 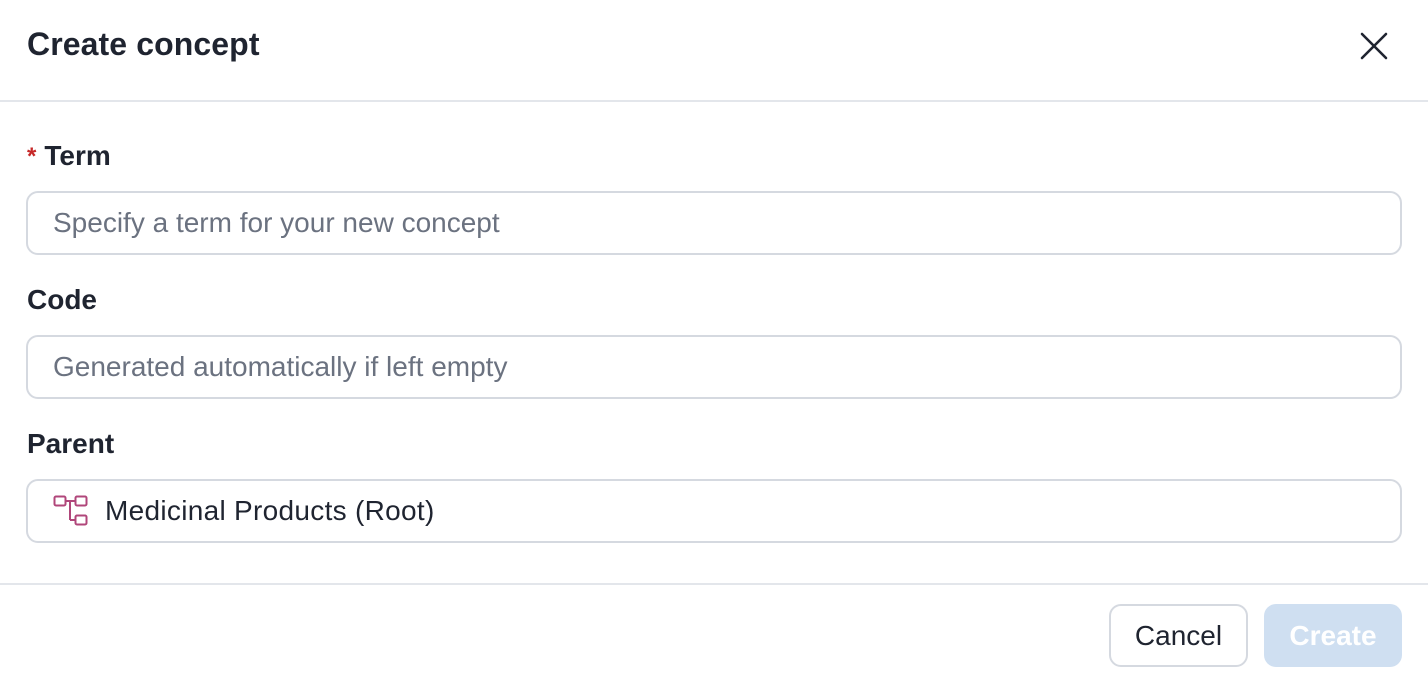 What do you see at coordinates (726, 367) in the screenshot?
I see `code-input` at bounding box center [726, 367].